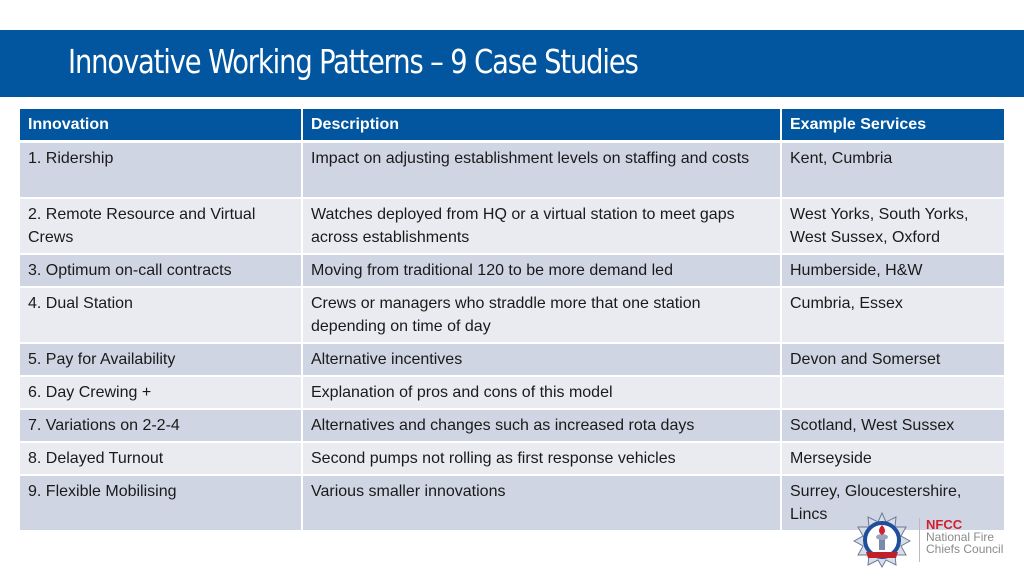  Describe the element at coordinates (542, 126) in the screenshot. I see `column-header-description: Description` at that location.